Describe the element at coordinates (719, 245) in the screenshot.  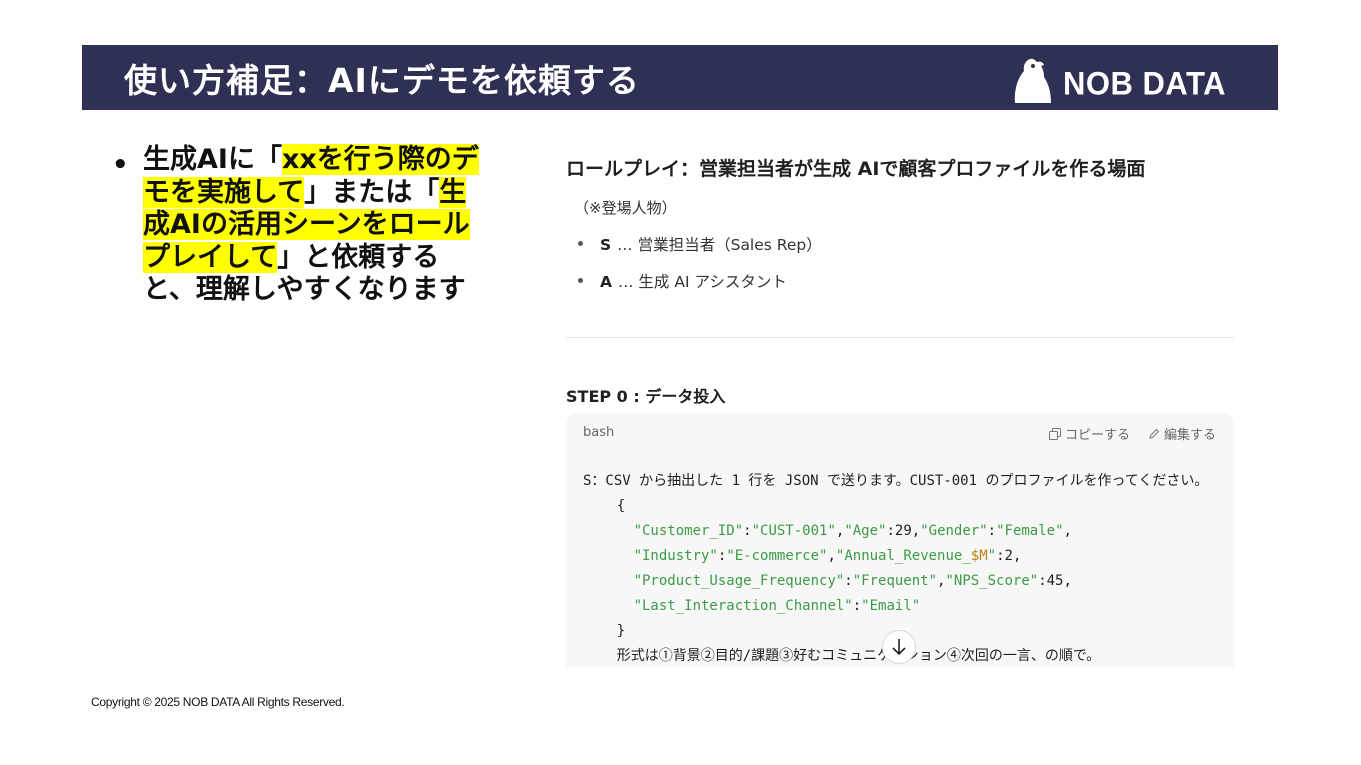
I see `cast-desc: … 営業担当者（Sales Rep）` at that location.